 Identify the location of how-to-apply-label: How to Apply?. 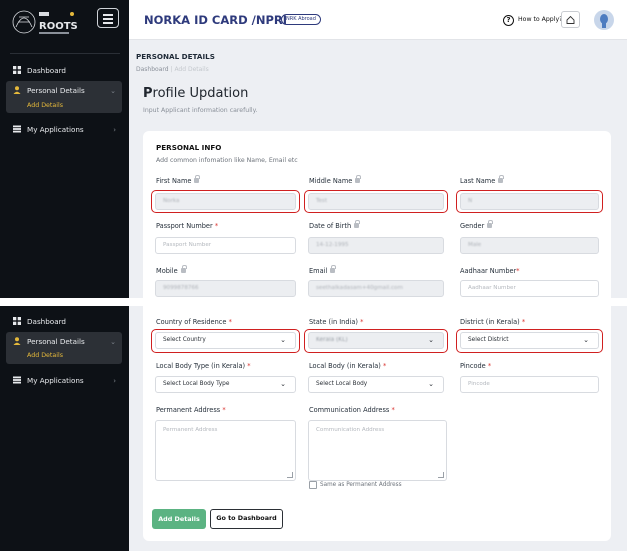
(540, 19).